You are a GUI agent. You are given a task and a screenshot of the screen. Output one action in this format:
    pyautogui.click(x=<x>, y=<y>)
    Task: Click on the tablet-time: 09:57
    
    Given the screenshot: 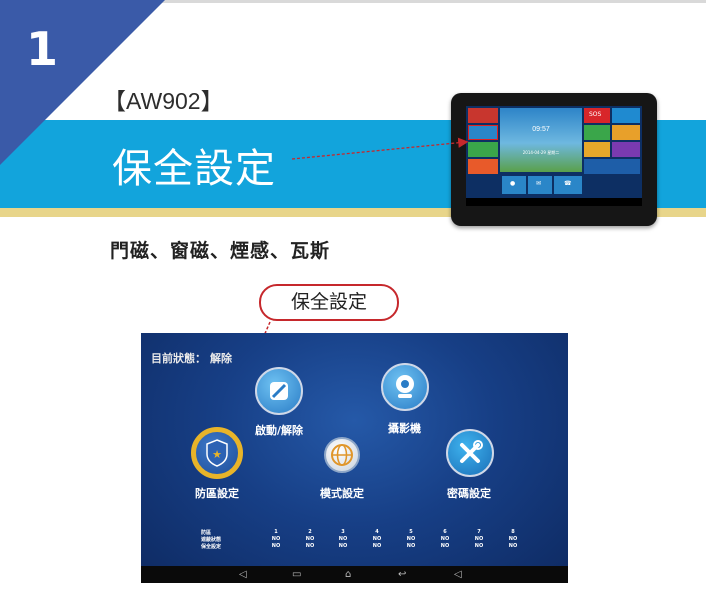 What is the action you would take?
    pyautogui.click(x=541, y=129)
    